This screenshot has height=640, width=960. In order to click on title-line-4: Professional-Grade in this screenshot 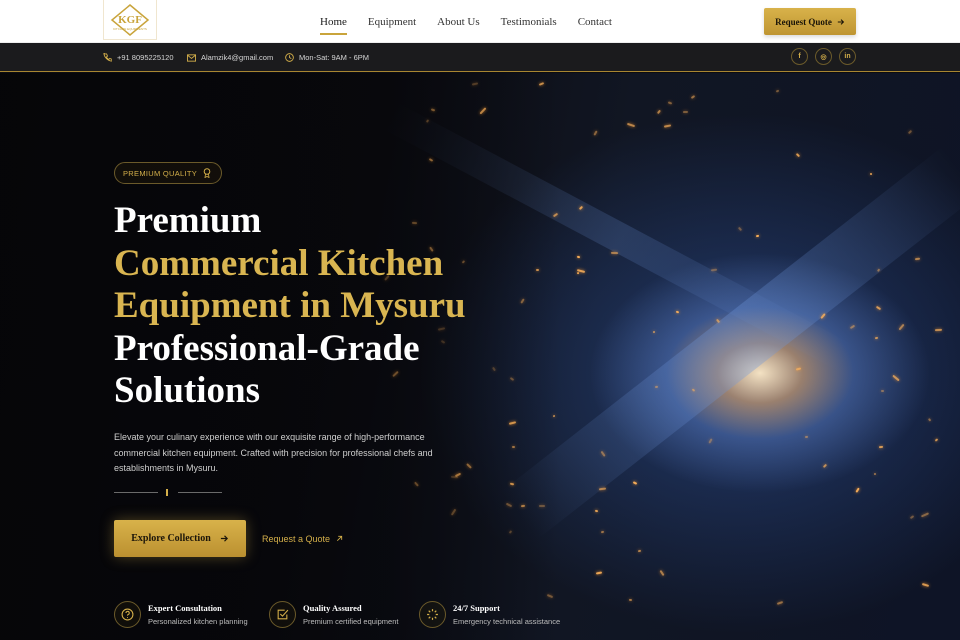, I will do `click(267, 348)`.